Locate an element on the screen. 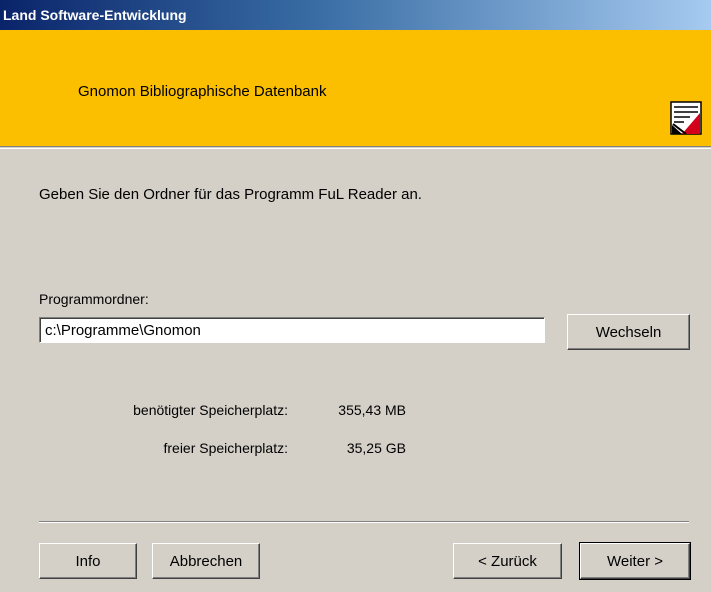 The image size is (711, 592). banner-title: Gnomon Bibliographische Datenbank is located at coordinates (202, 91).